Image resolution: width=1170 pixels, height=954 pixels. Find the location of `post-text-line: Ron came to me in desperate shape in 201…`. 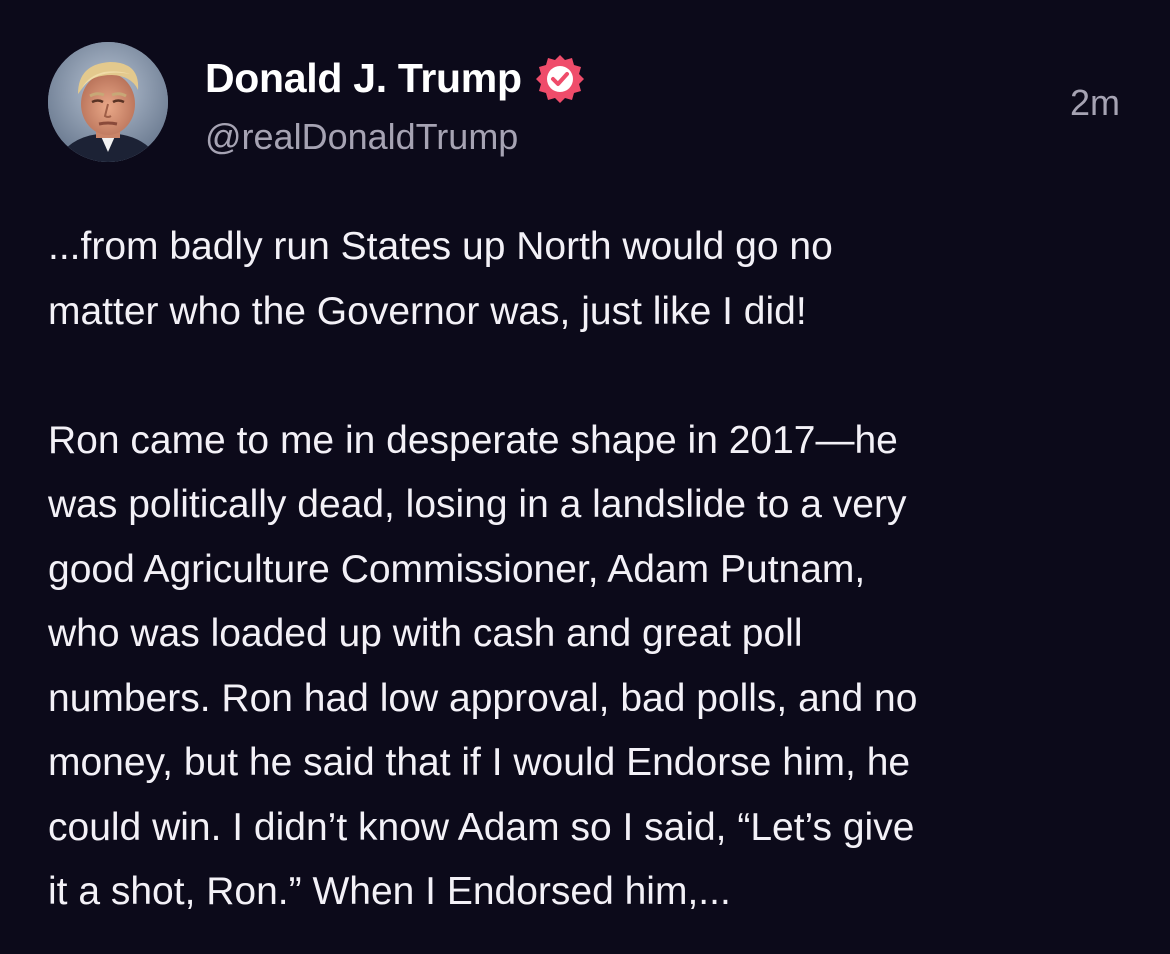

post-text-line: Ron came to me in desperate shape in 201… is located at coordinates (473, 440).